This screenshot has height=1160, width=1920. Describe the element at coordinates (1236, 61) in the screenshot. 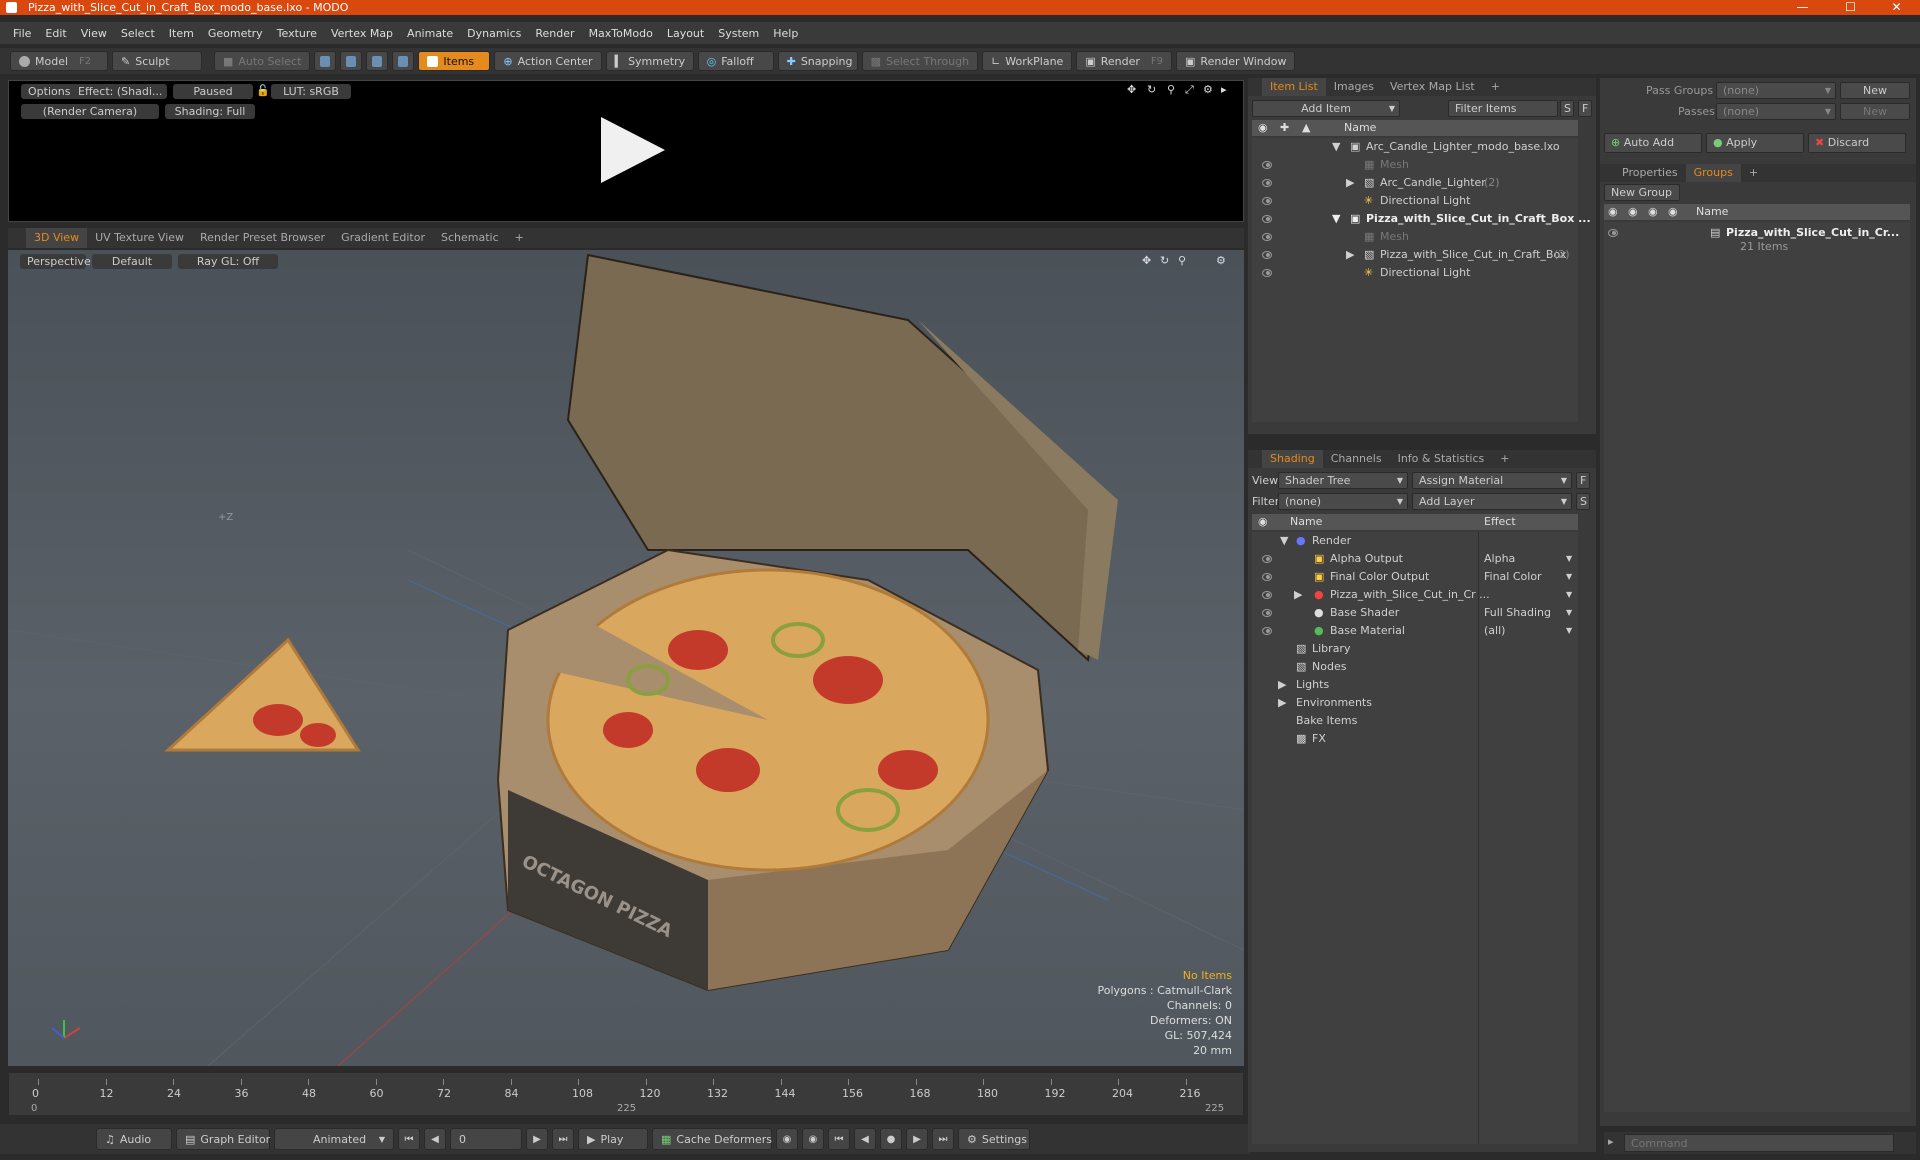

I see `render-window-button: ▣ Render Window` at that location.